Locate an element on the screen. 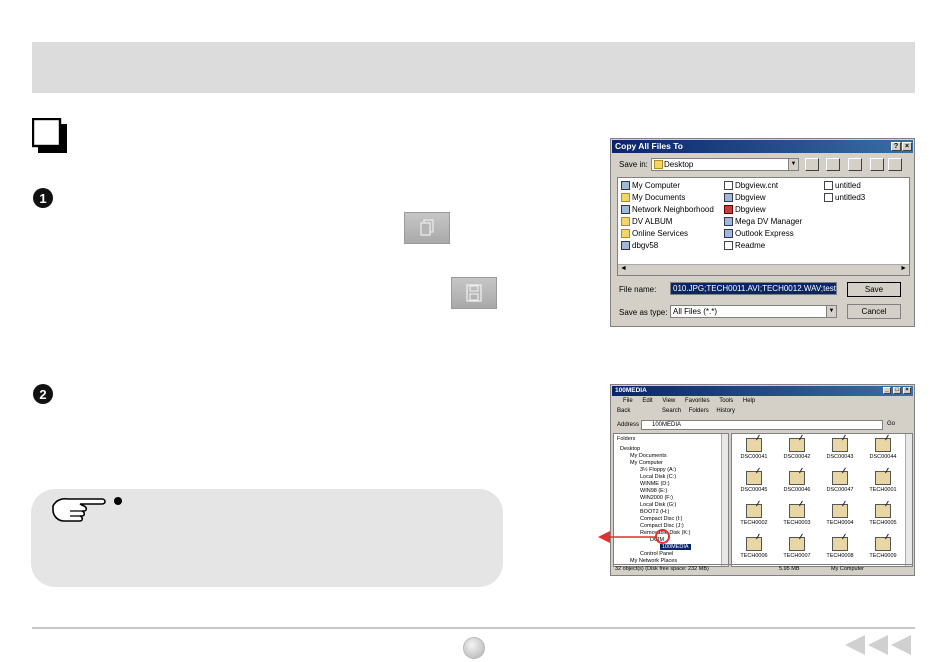  menu-edit: Edit is located at coordinates (647, 401).